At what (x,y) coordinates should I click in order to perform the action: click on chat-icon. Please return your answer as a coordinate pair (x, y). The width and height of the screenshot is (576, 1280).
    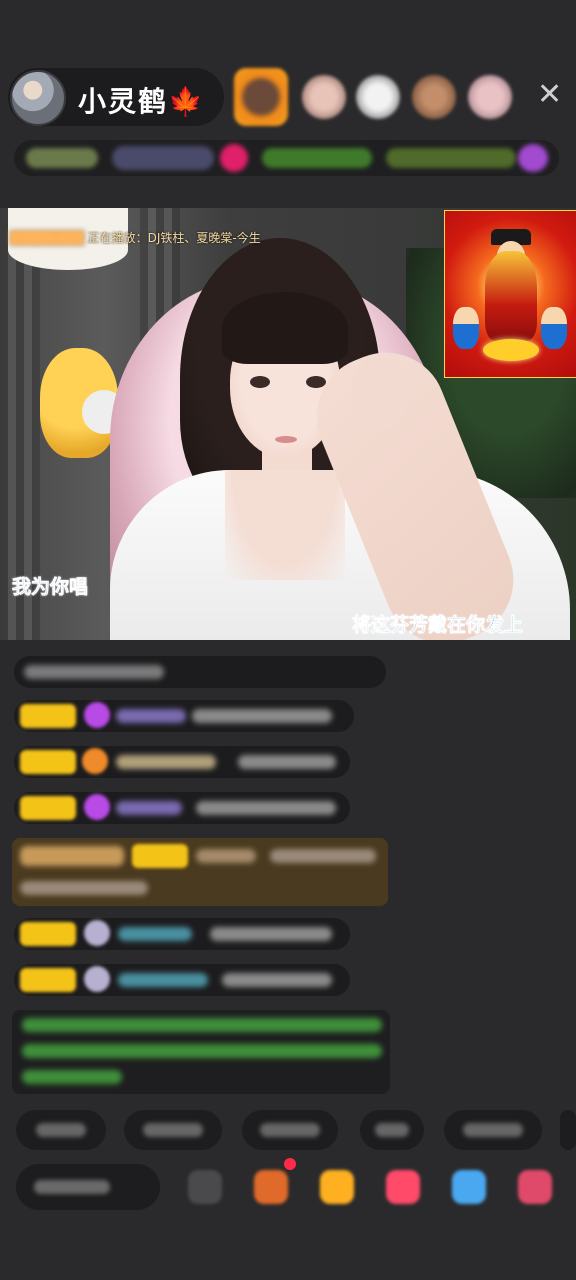
    Looking at the image, I should click on (205, 1187).